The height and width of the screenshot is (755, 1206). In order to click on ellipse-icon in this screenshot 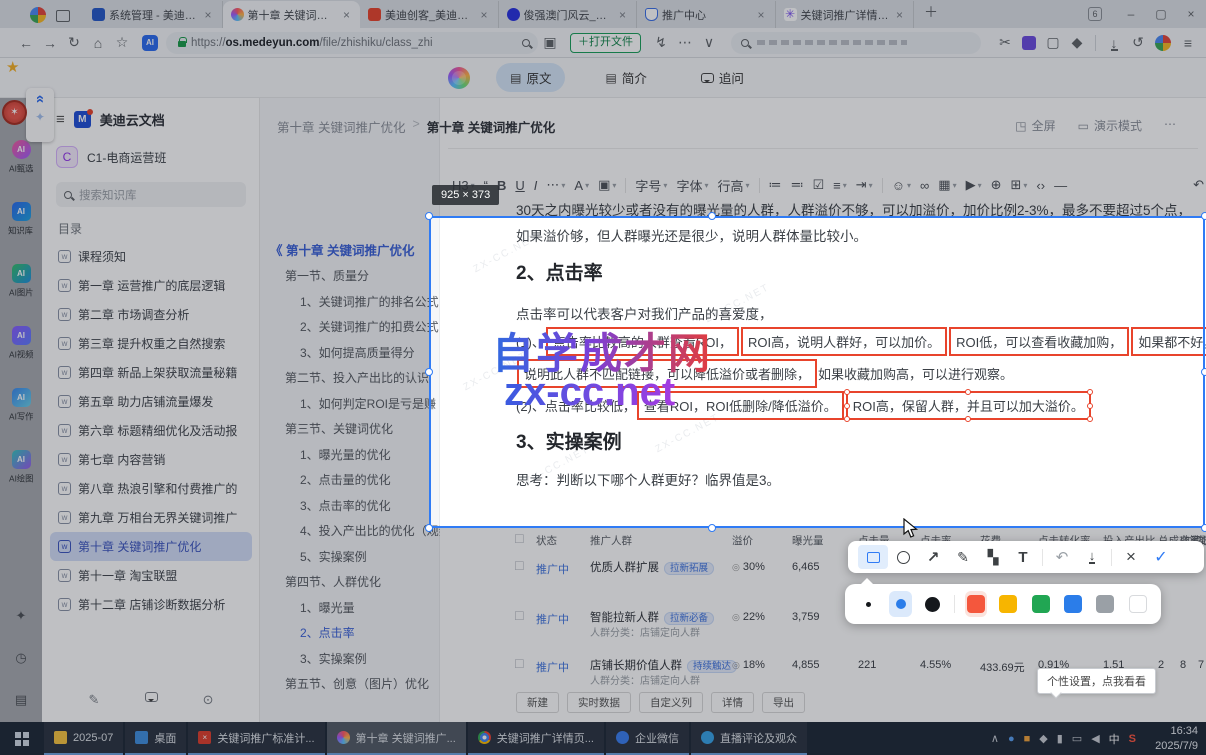, I will do `click(903, 557)`.